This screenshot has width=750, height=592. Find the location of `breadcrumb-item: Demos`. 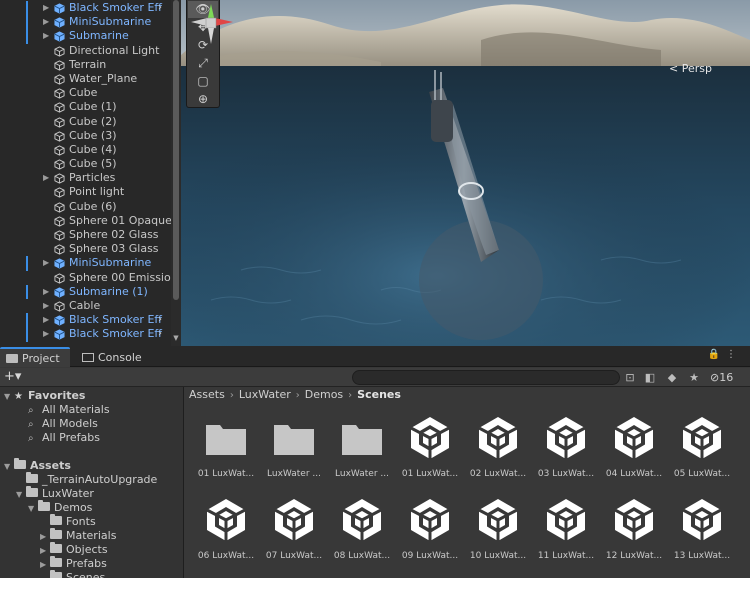

breadcrumb-item: Demos is located at coordinates (324, 394).